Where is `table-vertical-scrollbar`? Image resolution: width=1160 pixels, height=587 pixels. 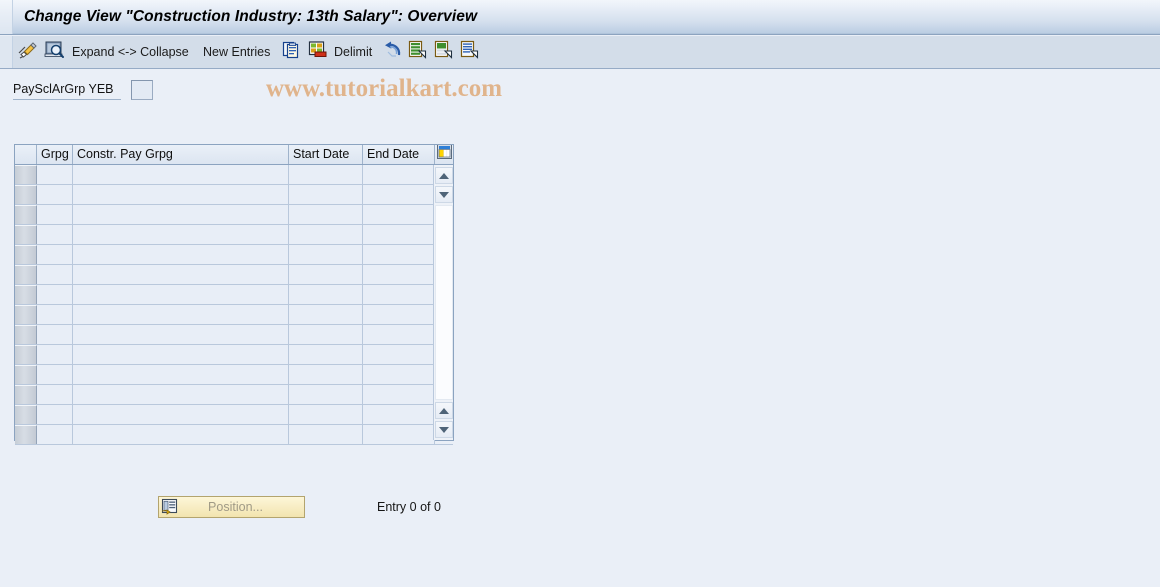 table-vertical-scrollbar is located at coordinates (443, 302).